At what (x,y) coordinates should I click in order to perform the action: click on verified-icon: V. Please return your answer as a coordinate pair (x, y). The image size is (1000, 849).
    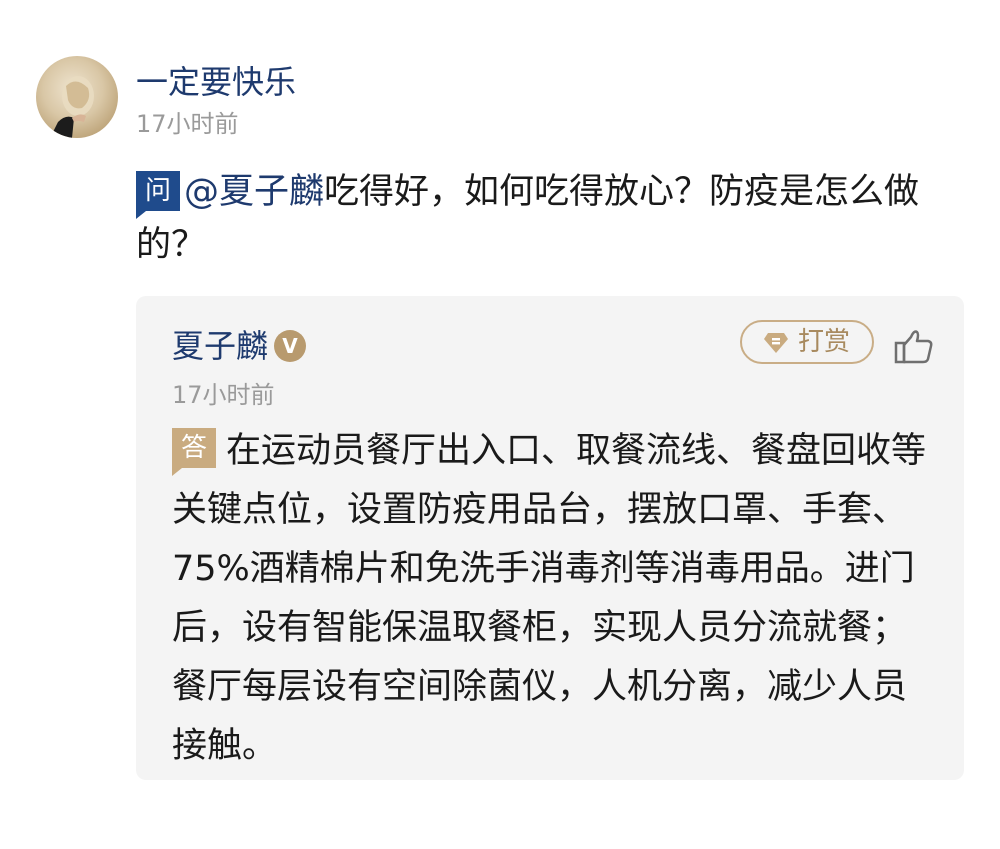
    Looking at the image, I should click on (290, 346).